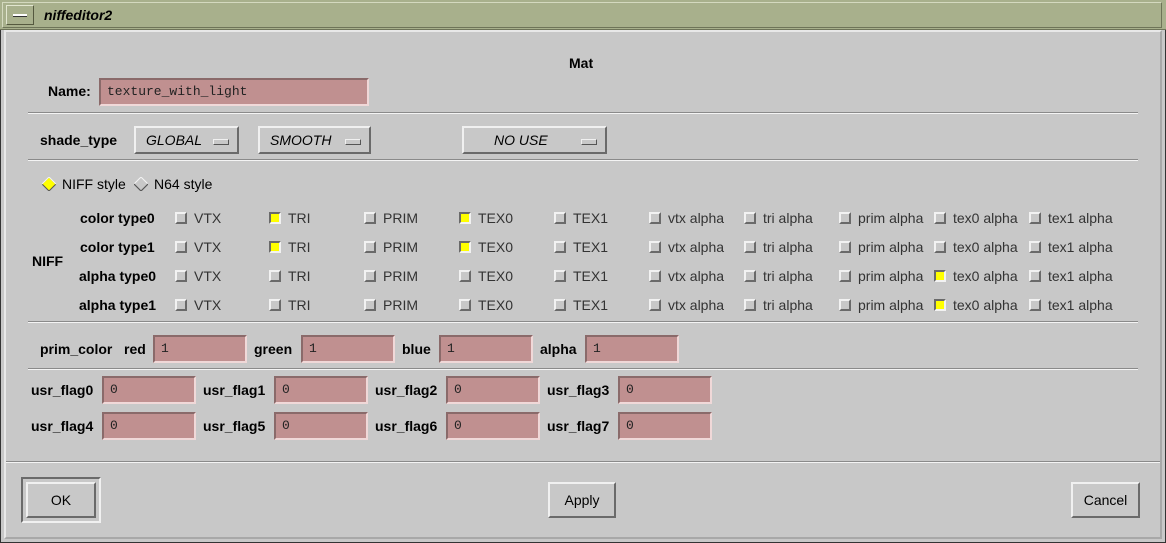 The image size is (1166, 543). I want to click on usr-flag1-input: 0, so click(321, 390).